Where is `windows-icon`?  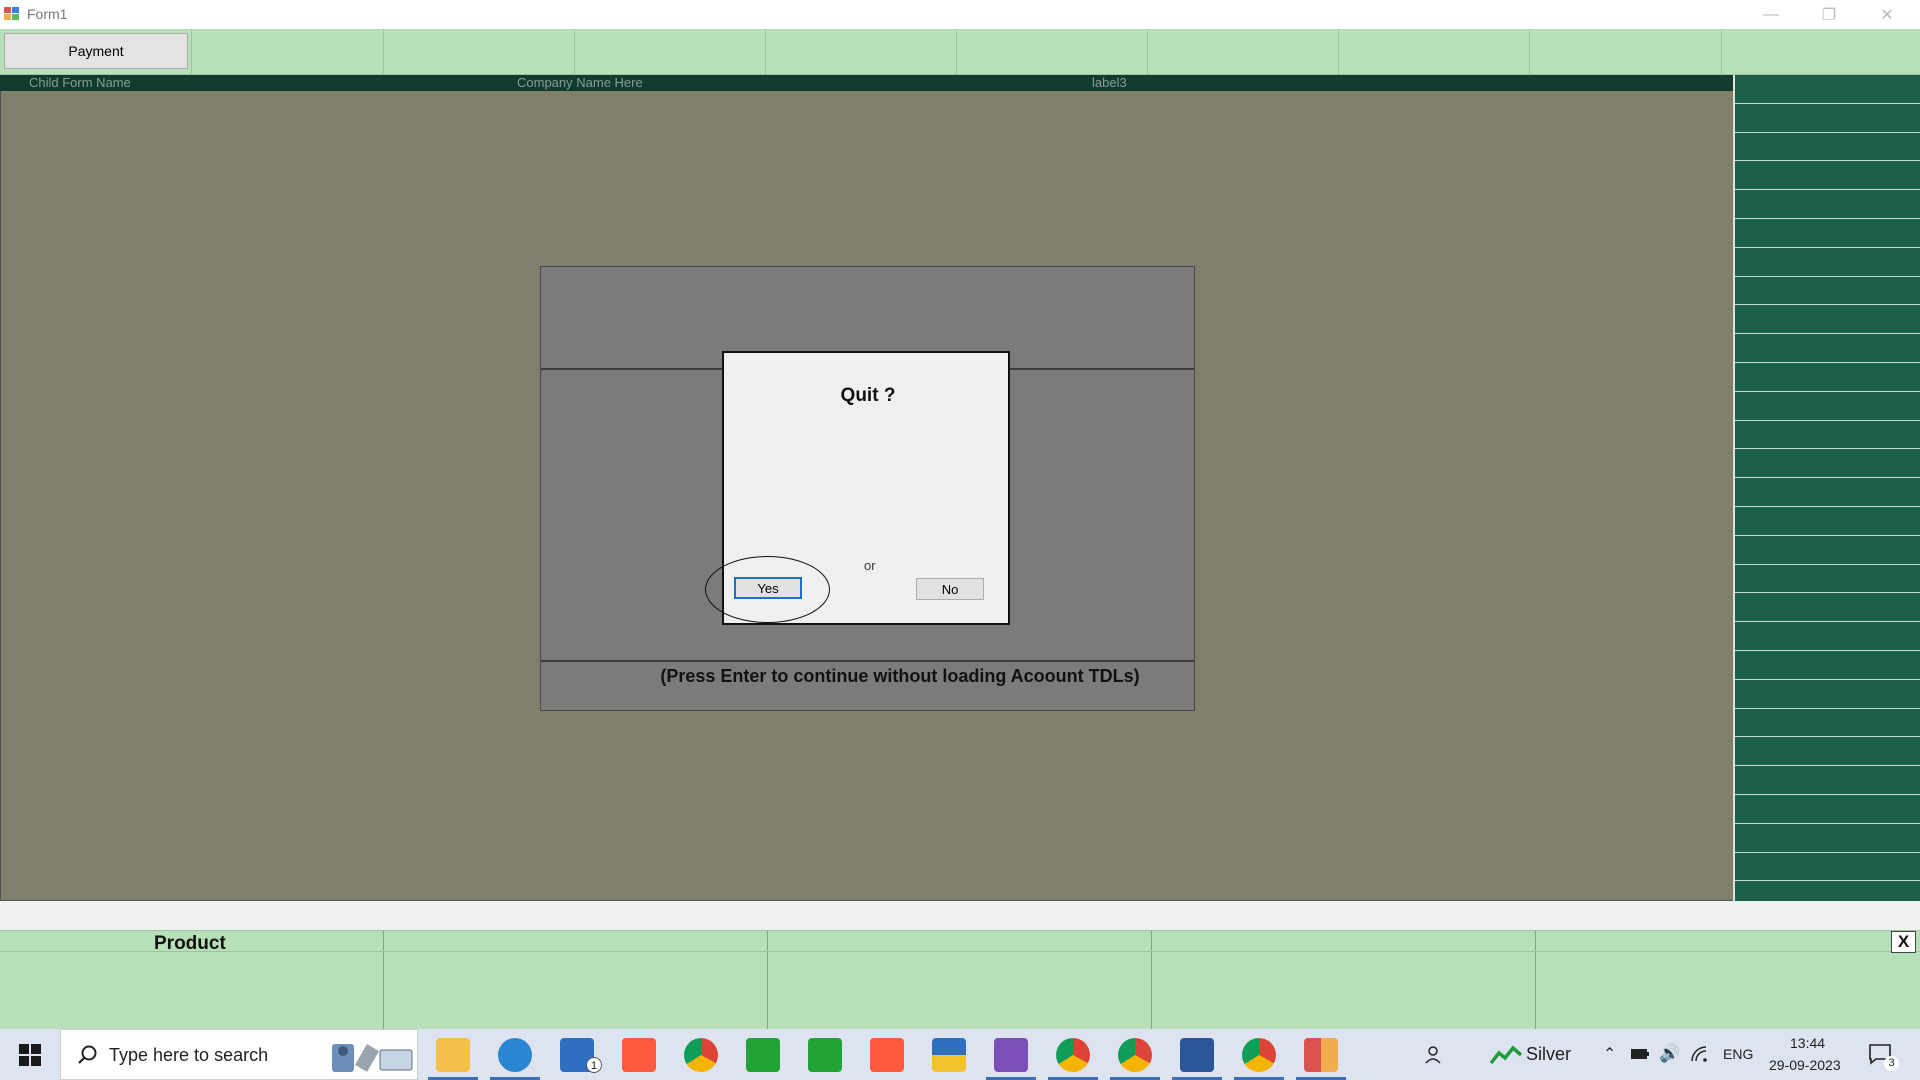 windows-icon is located at coordinates (30, 1054).